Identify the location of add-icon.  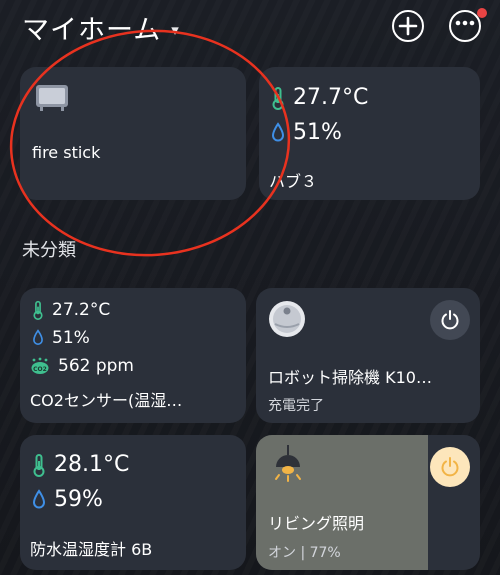
(408, 26).